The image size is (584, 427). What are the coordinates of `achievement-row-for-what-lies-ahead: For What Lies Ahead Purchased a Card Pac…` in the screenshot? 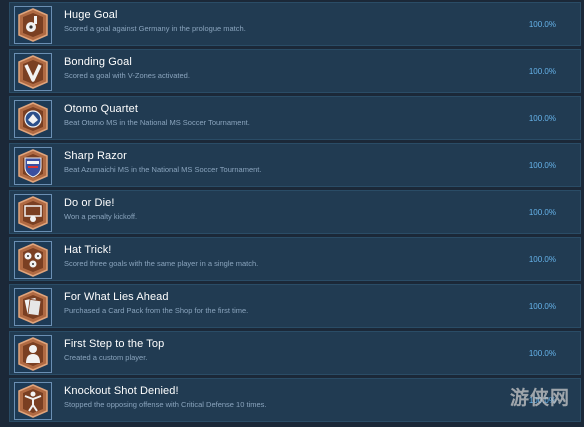 It's located at (295, 306).